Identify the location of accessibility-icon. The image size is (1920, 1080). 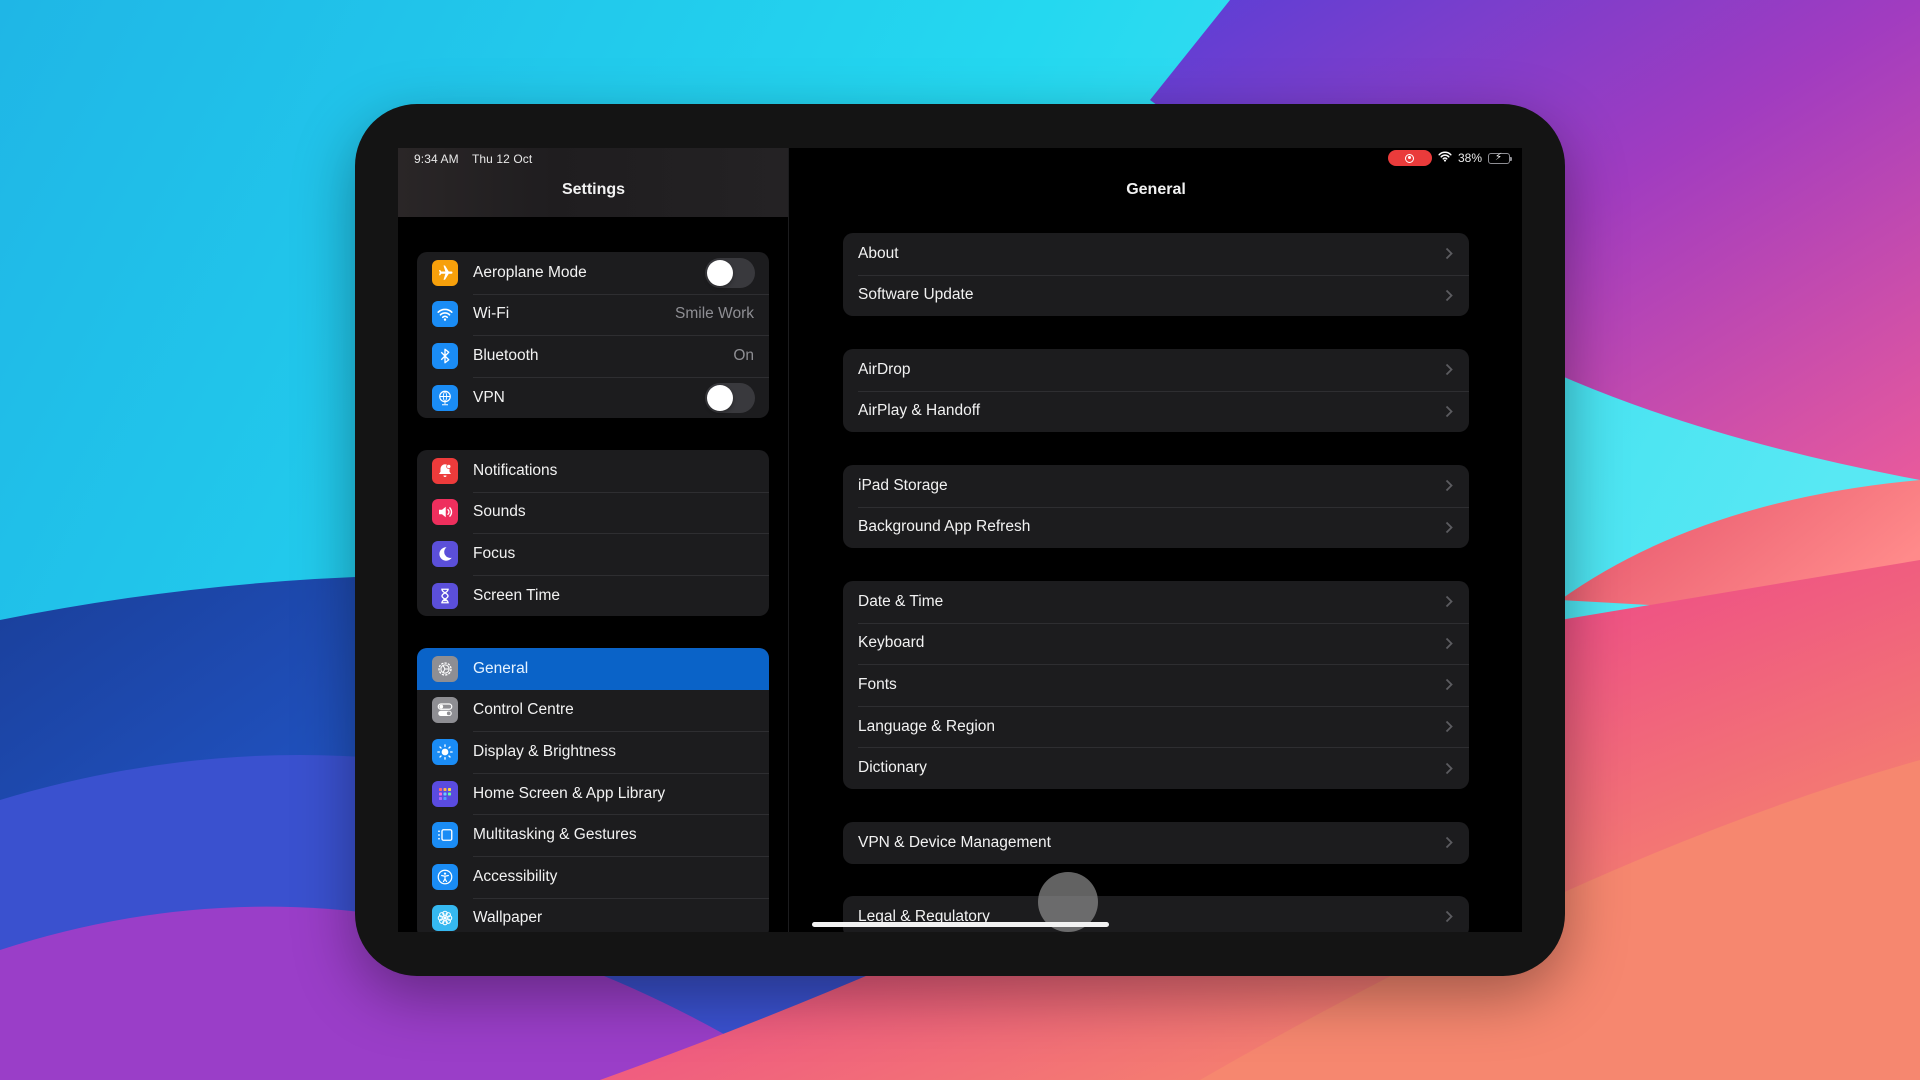
(445, 876).